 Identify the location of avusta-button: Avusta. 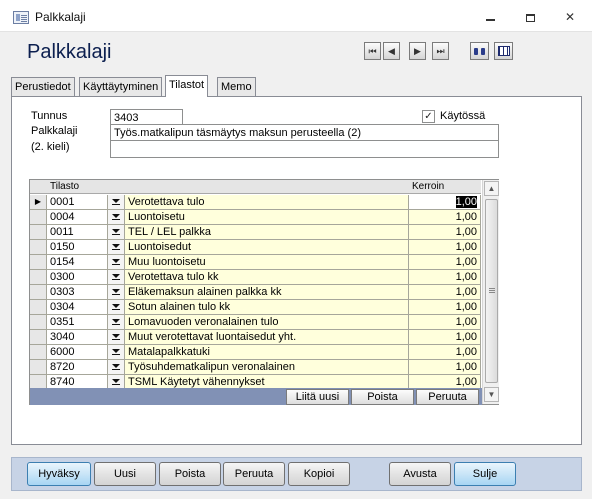
(420, 474).